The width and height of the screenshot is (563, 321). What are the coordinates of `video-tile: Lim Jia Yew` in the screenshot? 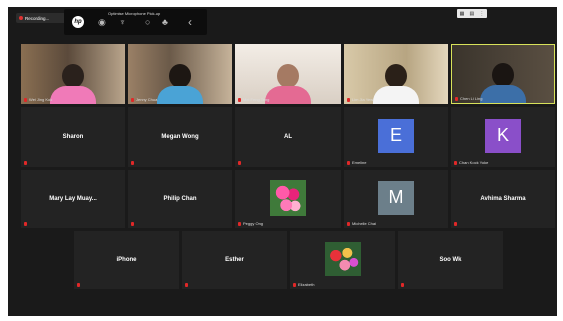 It's located at (396, 74).